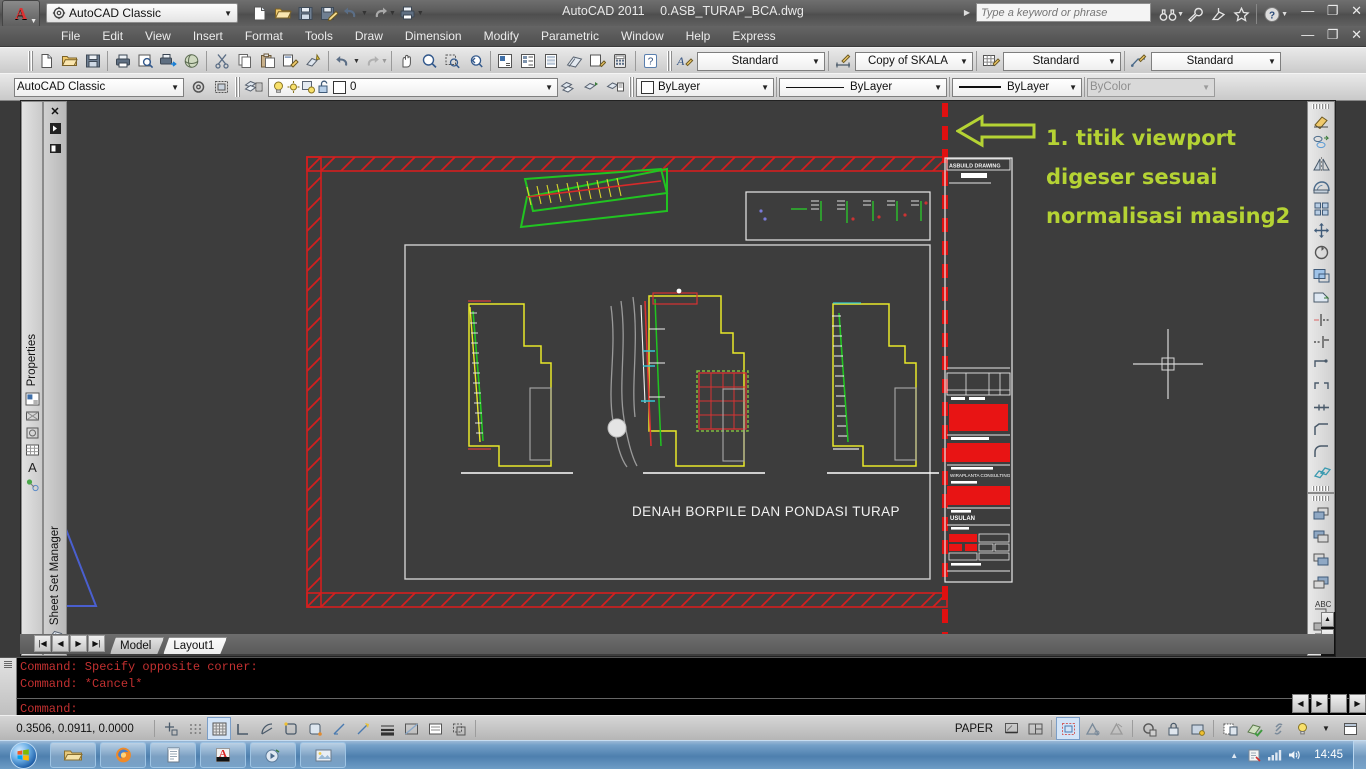 The width and height of the screenshot is (1366, 769). I want to click on show-hidden-icon: ▲, so click(1234, 755).